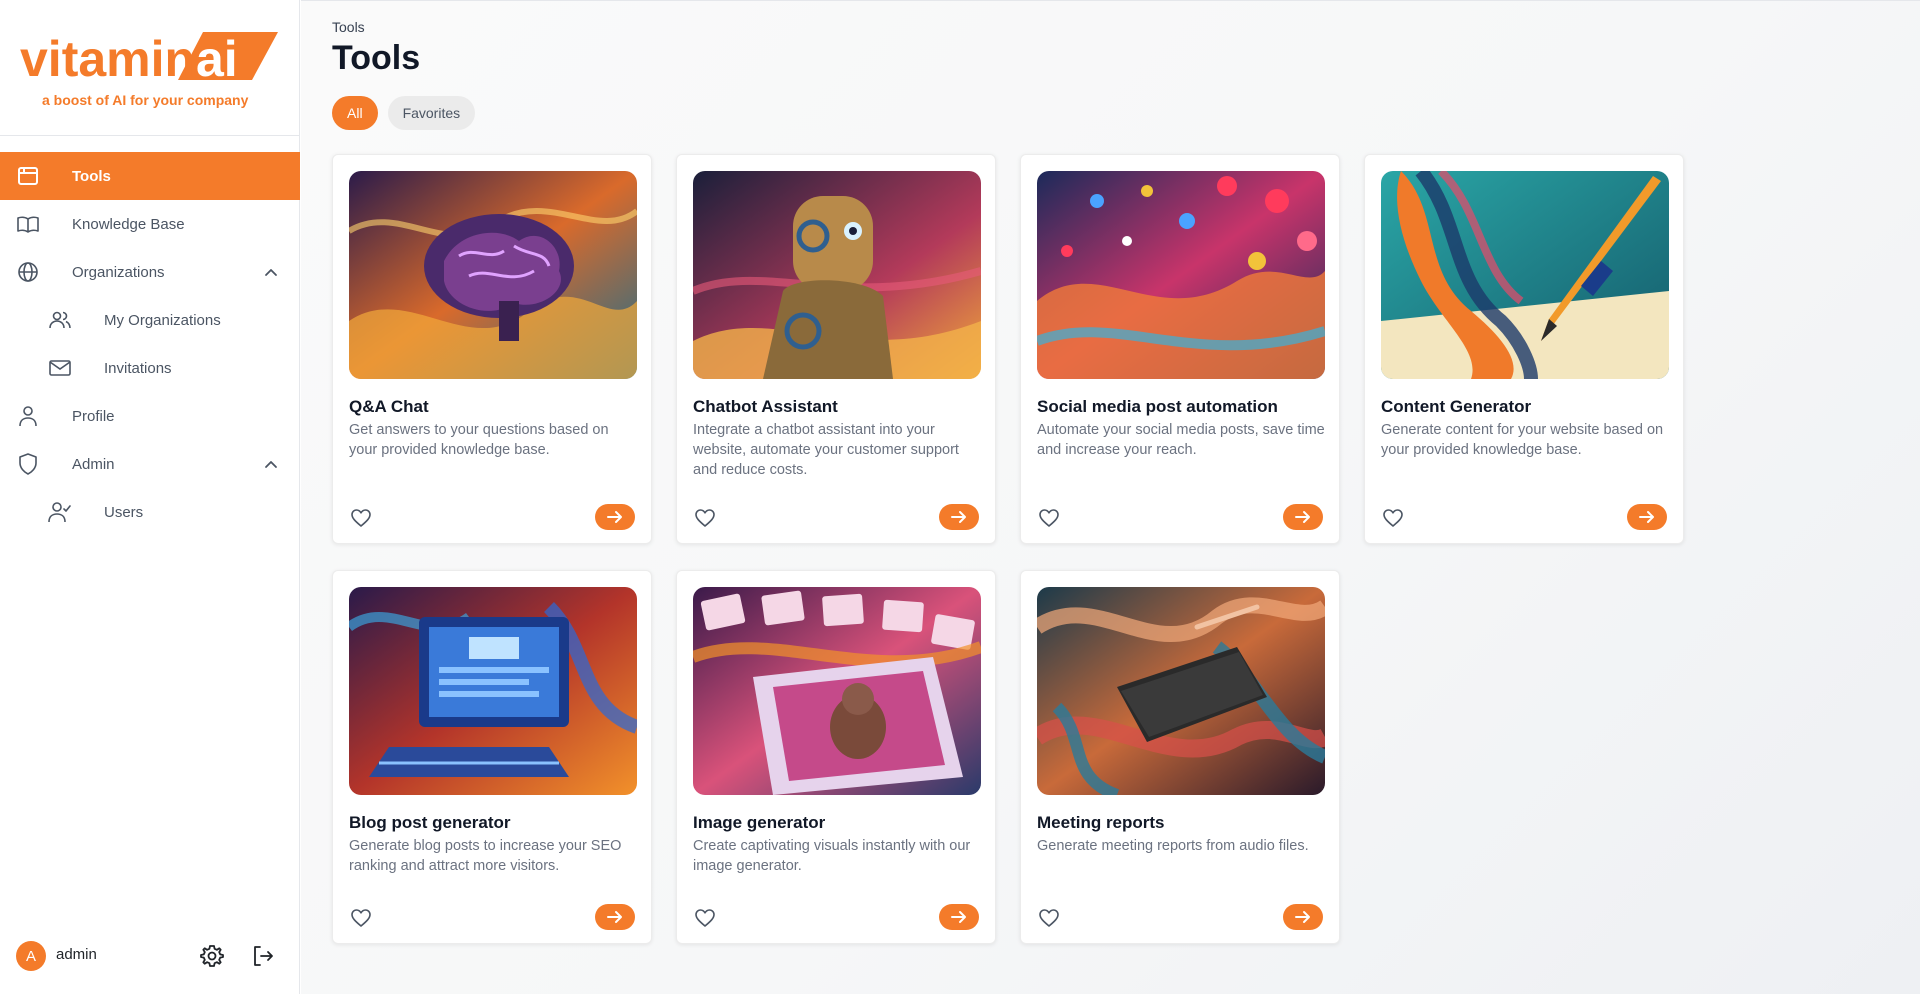  Describe the element at coordinates (60, 368) in the screenshot. I see `mail-icon` at that location.